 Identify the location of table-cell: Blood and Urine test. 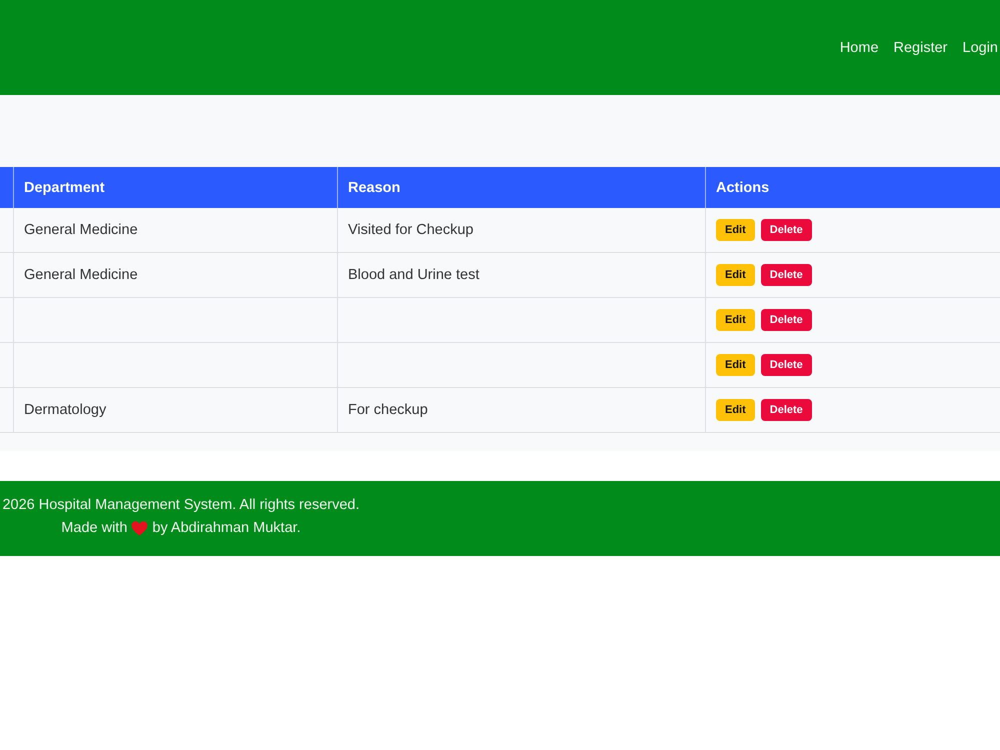
(414, 275).